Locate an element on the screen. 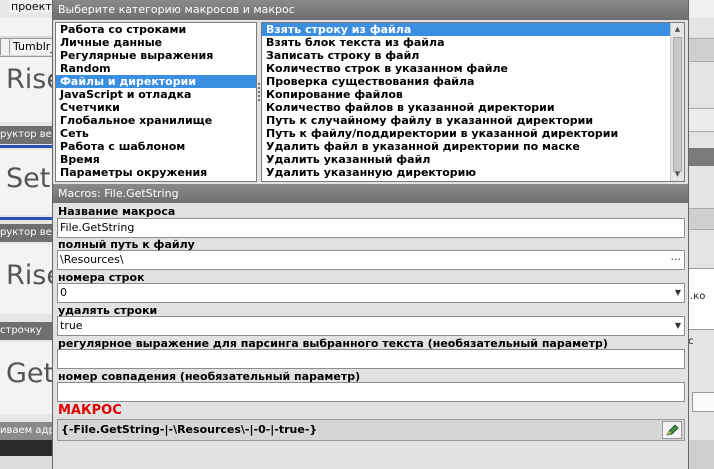 This screenshot has height=469, width=714. macro-item: Удалить указанный файл is located at coordinates (466, 159).